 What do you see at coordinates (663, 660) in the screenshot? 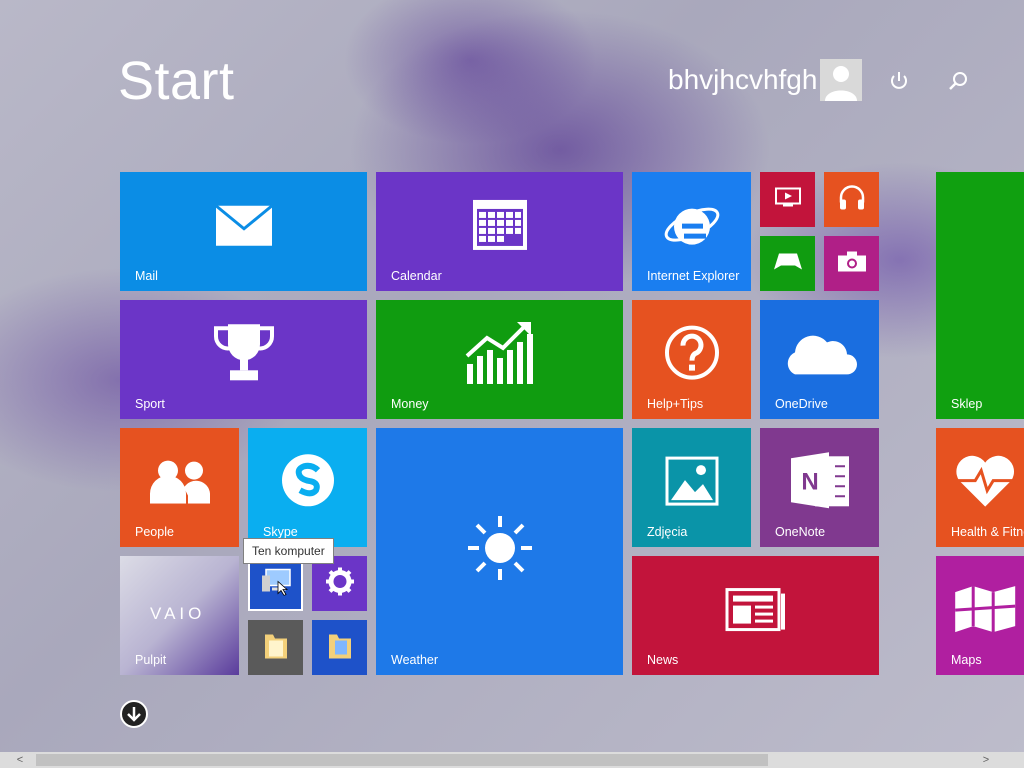
I see `tile-label: News` at bounding box center [663, 660].